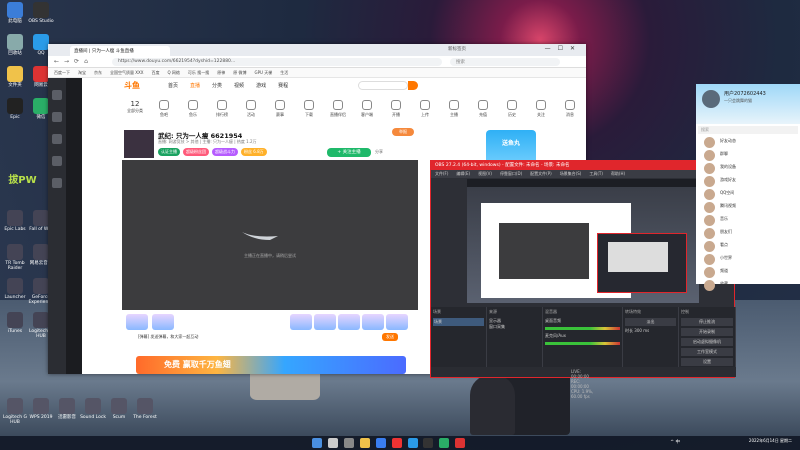 This screenshot has width=800, height=450. Describe the element at coordinates (748, 194) in the screenshot. I see `qq-list-item: QQ空间` at that location.